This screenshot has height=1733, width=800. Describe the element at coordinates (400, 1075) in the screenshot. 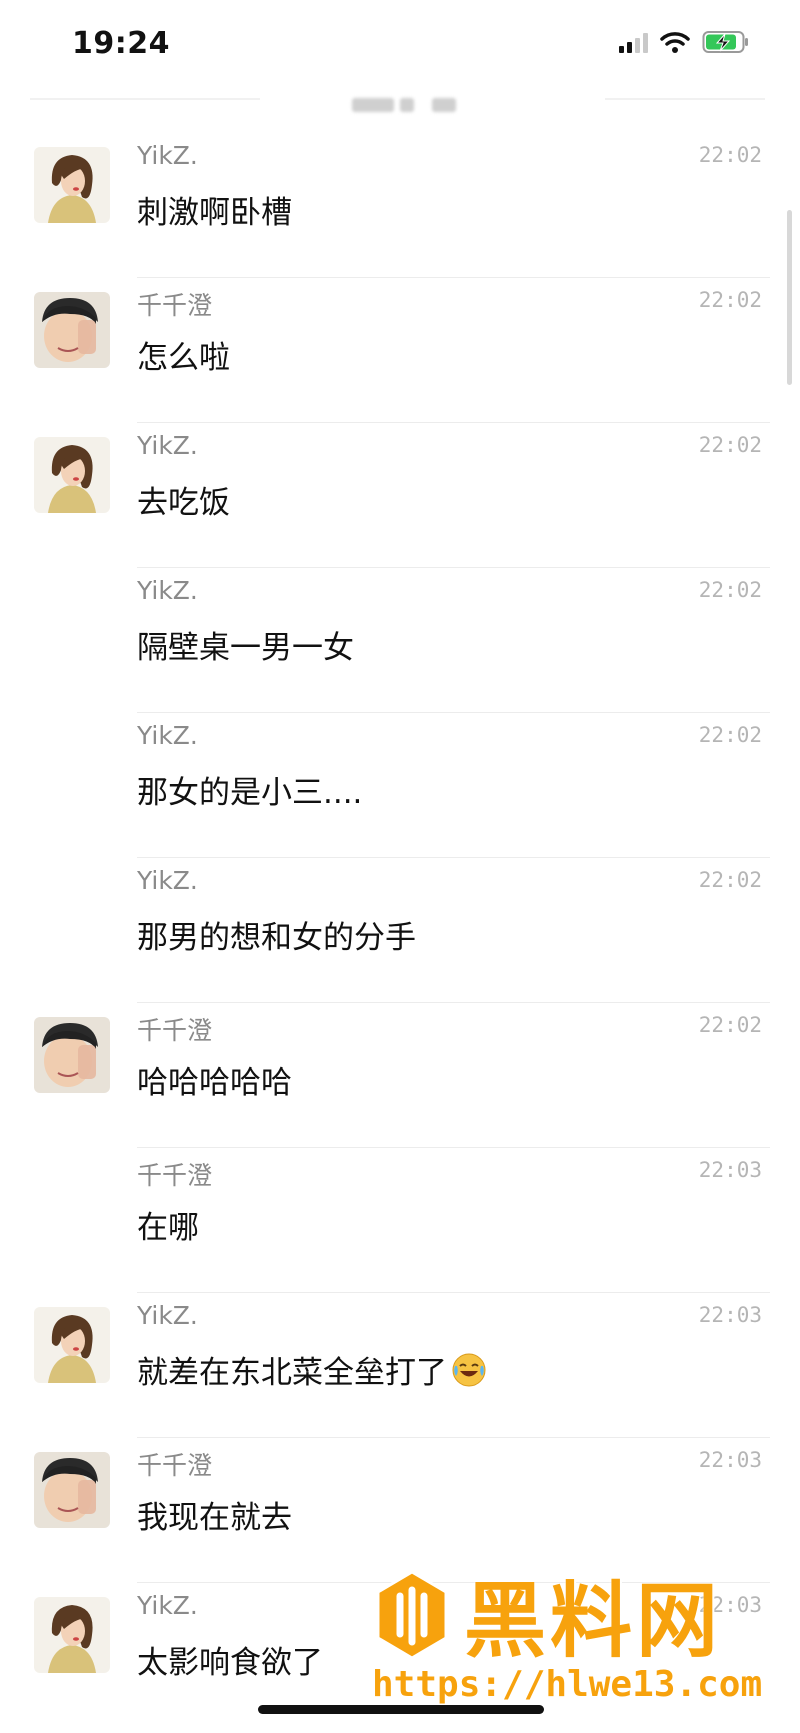

I see `message-row: 千千澄 22:02 哈哈哈哈哈` at that location.